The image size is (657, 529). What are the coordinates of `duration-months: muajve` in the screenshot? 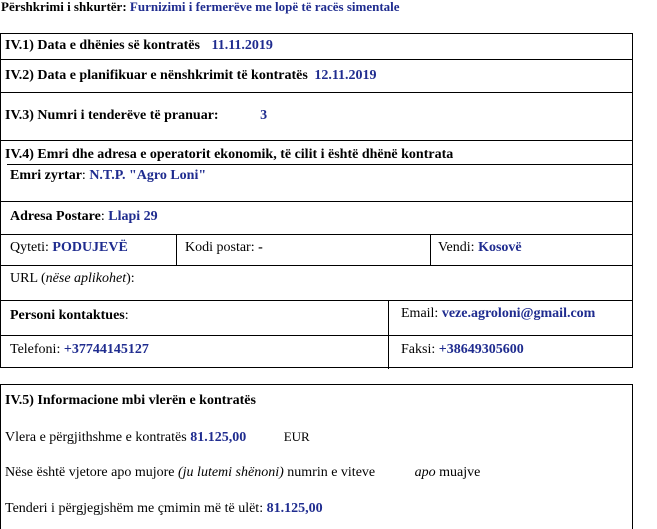 It's located at (460, 472).